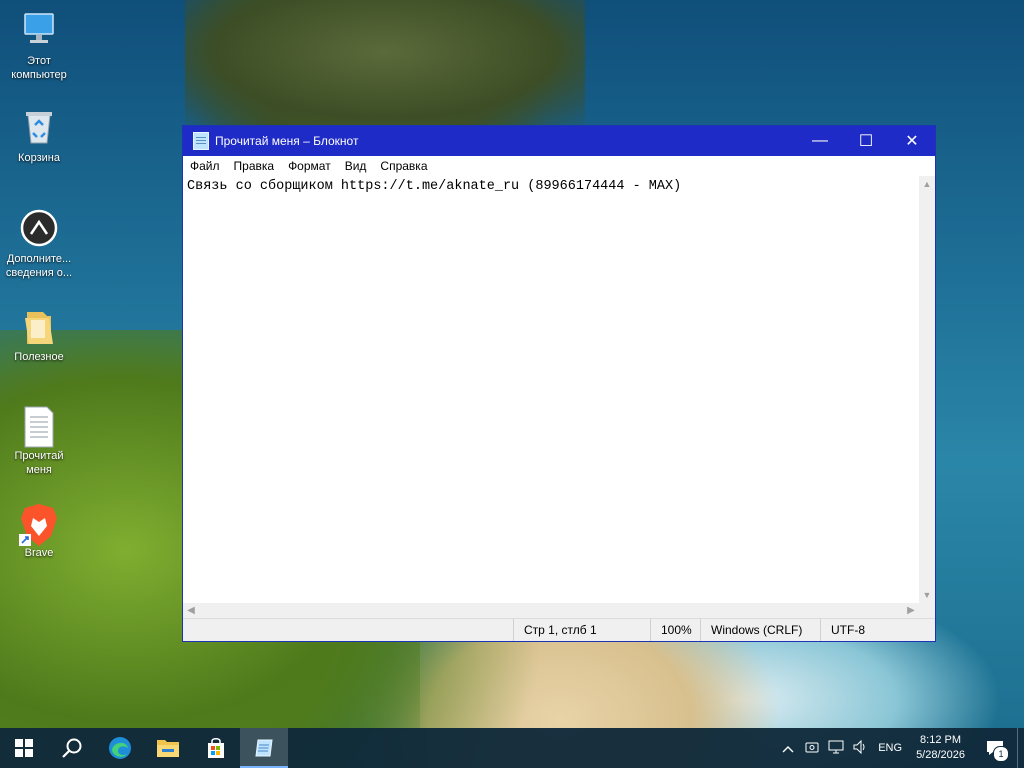 The width and height of the screenshot is (1024, 768). Describe the element at coordinates (927, 184) in the screenshot. I see `scroll-up-icon: ▲` at that location.